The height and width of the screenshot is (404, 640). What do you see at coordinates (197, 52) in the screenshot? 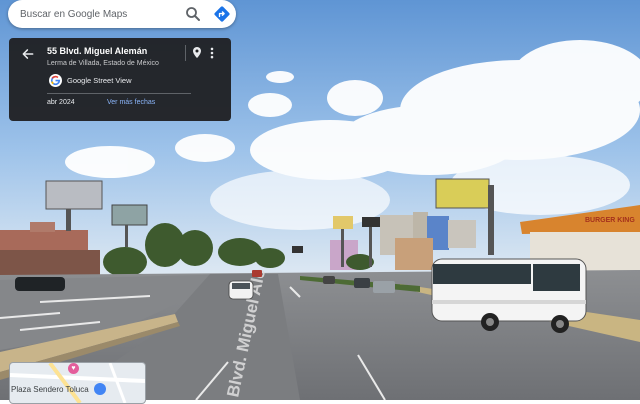
I see `location-pin-icon` at bounding box center [197, 52].